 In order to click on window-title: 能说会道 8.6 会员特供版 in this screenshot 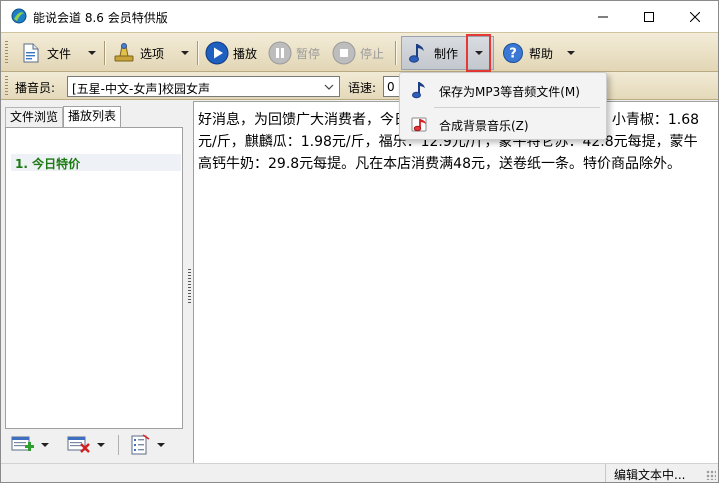, I will do `click(100, 18)`.